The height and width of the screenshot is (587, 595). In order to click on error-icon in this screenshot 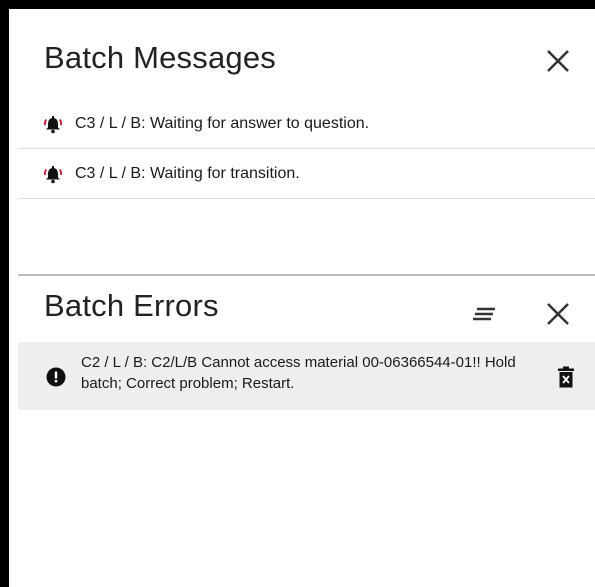, I will do `click(56, 377)`.